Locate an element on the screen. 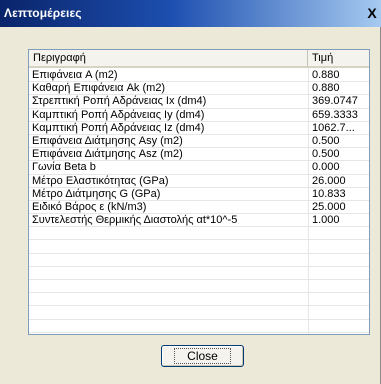  table-row: Μέτρο Διάτμησης G (GPa) 10.833 is located at coordinates (199, 194).